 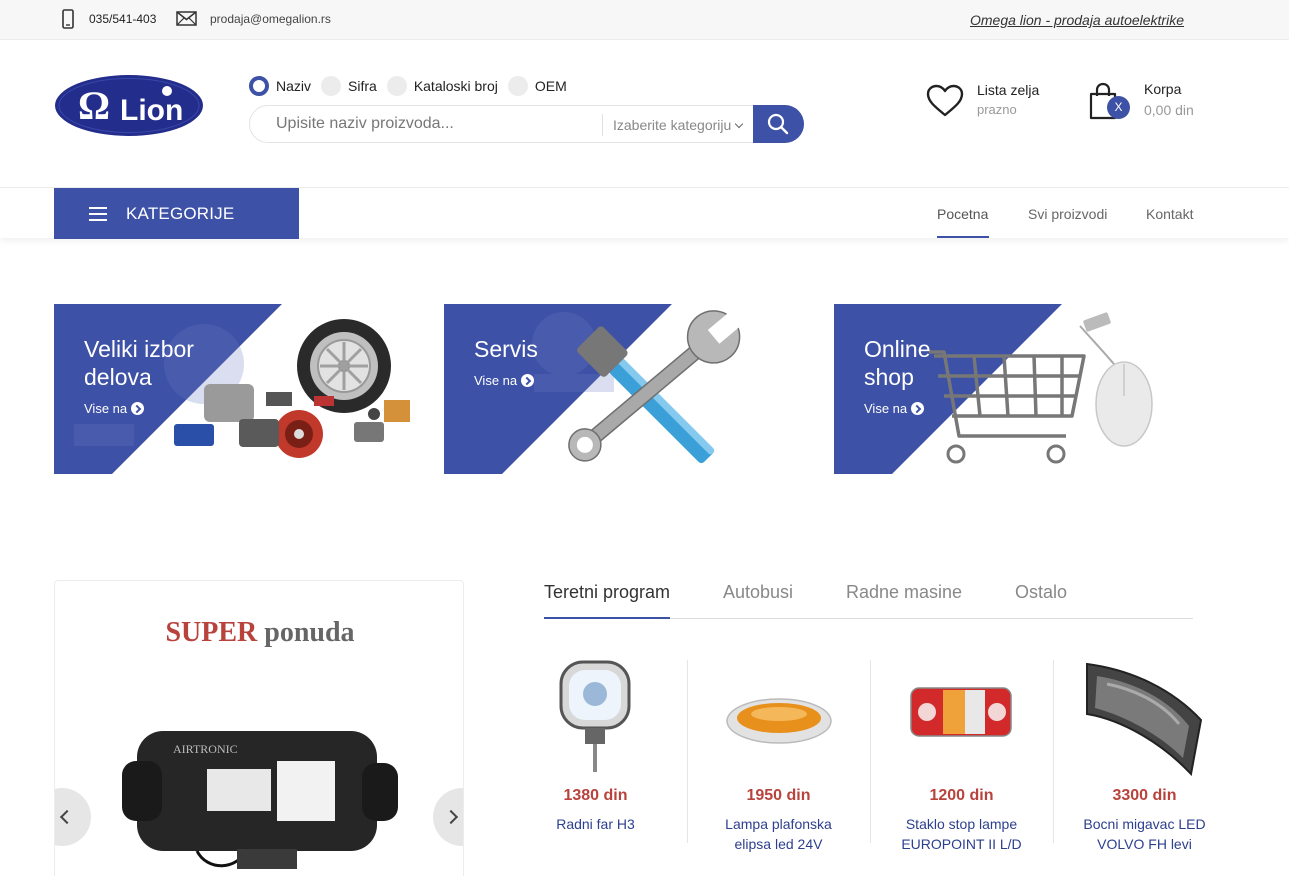 I want to click on category-select: Izaberite kategoriju, so click(x=678, y=125).